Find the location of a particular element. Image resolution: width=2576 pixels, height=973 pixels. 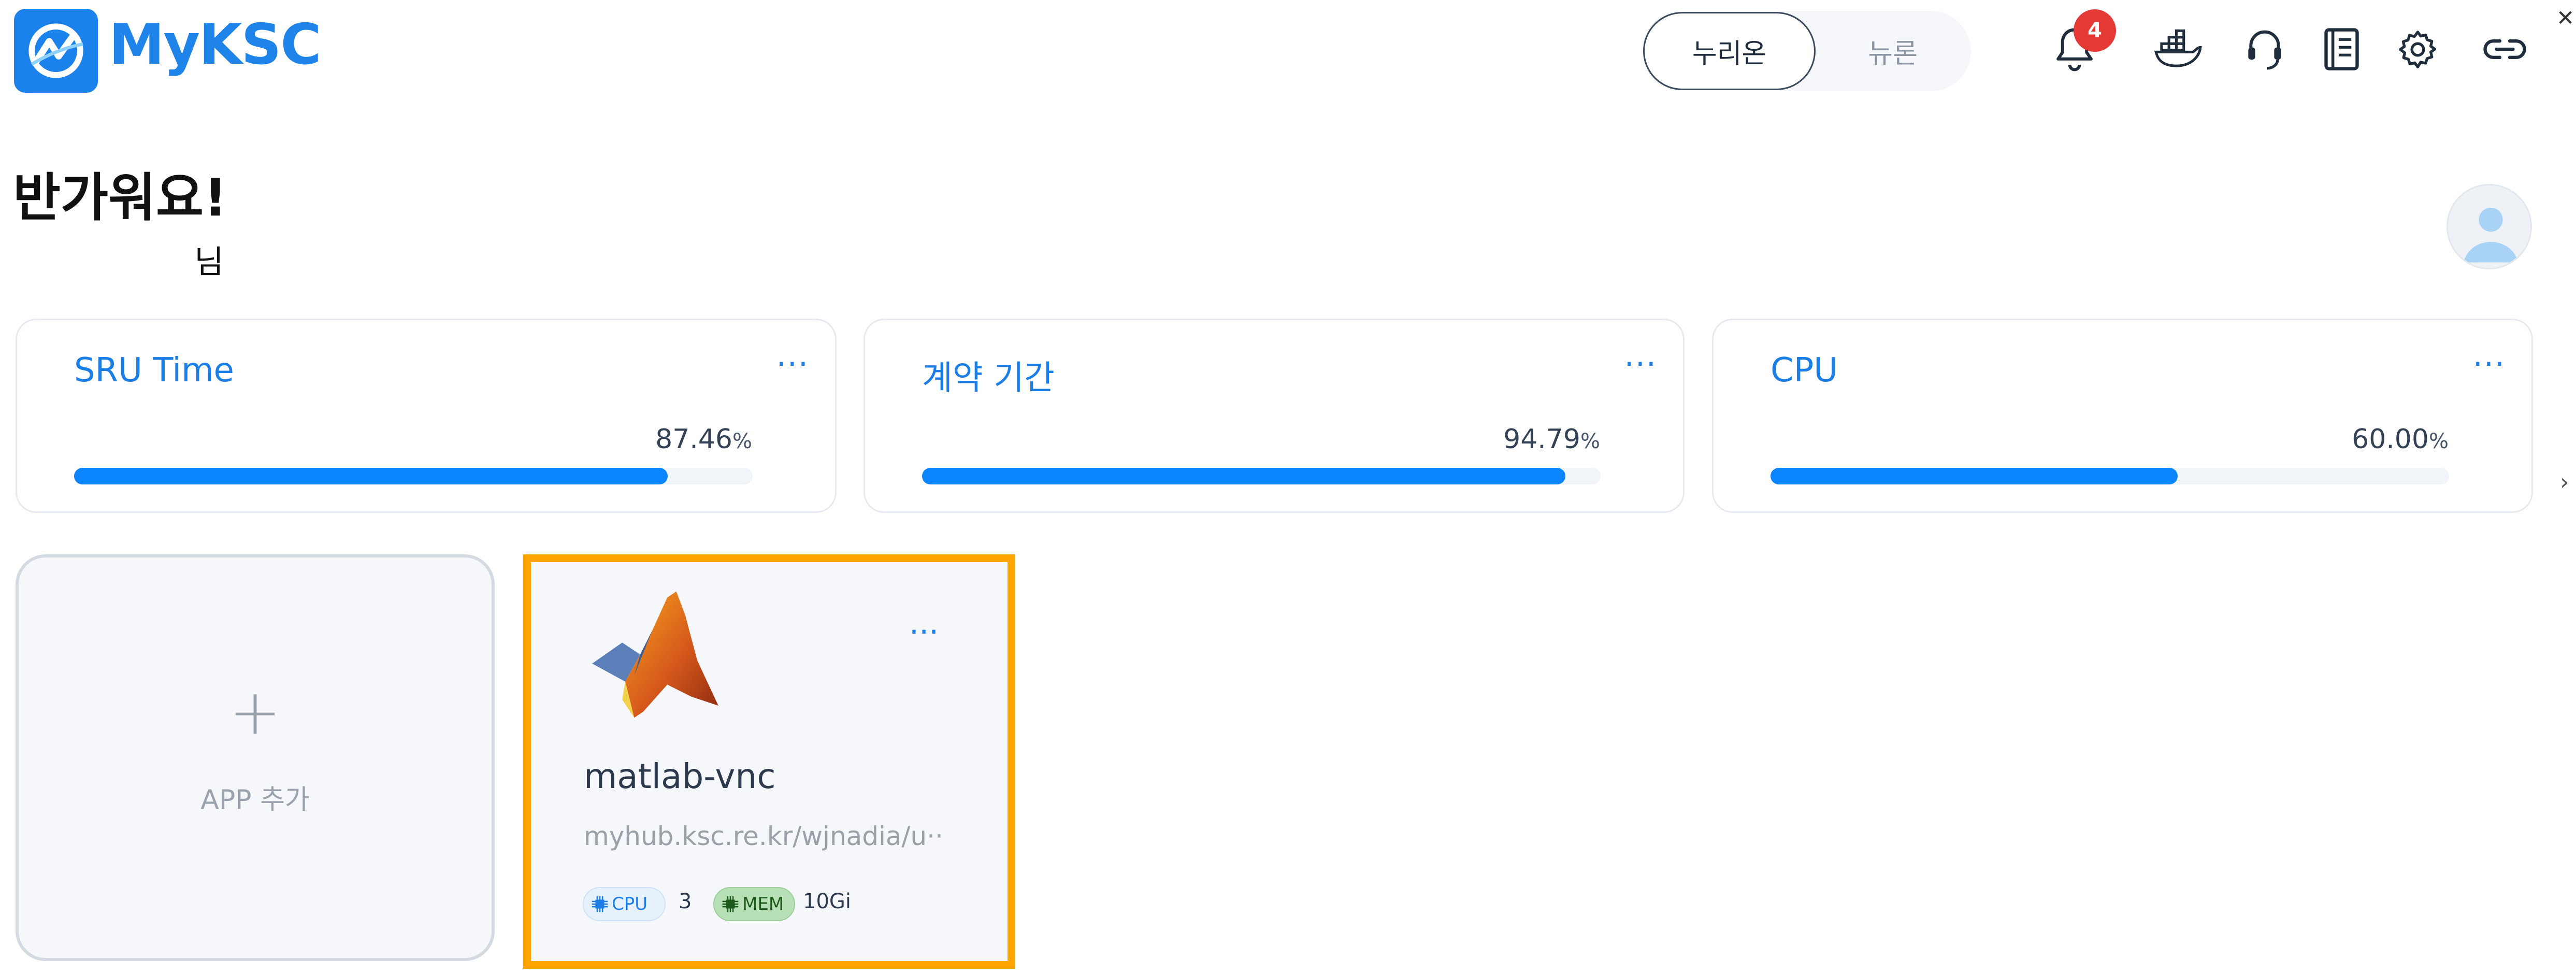

link-icon is located at coordinates (2504, 49).